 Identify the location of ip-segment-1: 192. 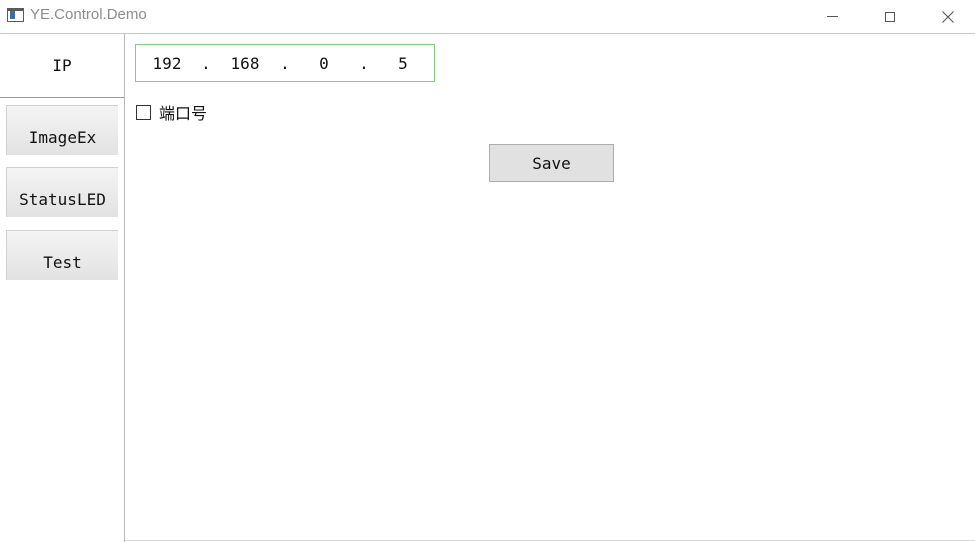
(167, 63).